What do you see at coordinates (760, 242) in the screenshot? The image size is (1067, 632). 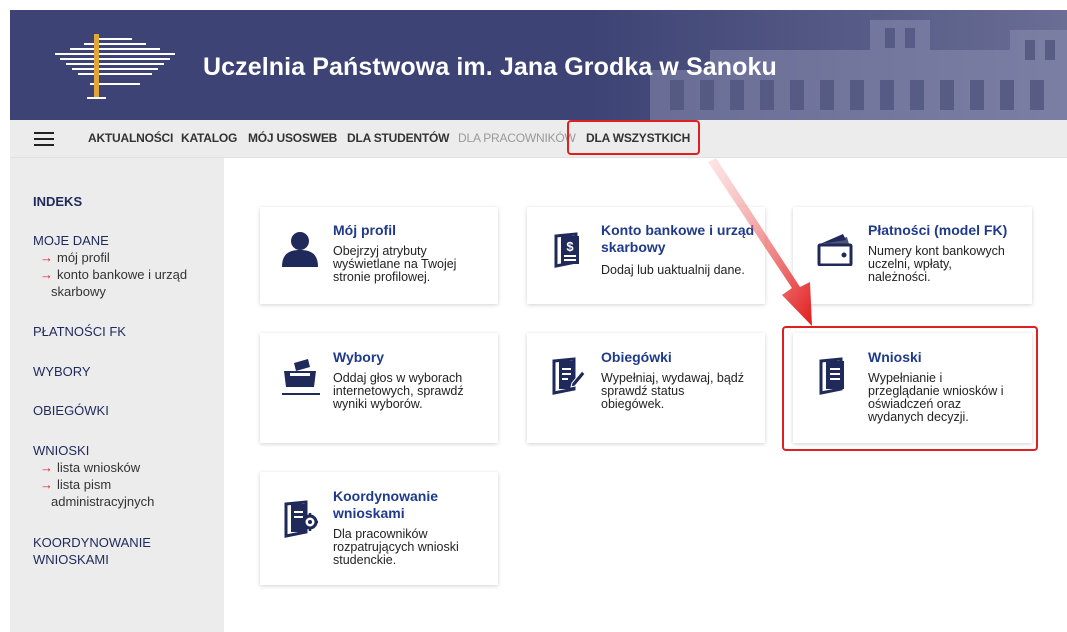 I see `annotation-arrow-icon` at bounding box center [760, 242].